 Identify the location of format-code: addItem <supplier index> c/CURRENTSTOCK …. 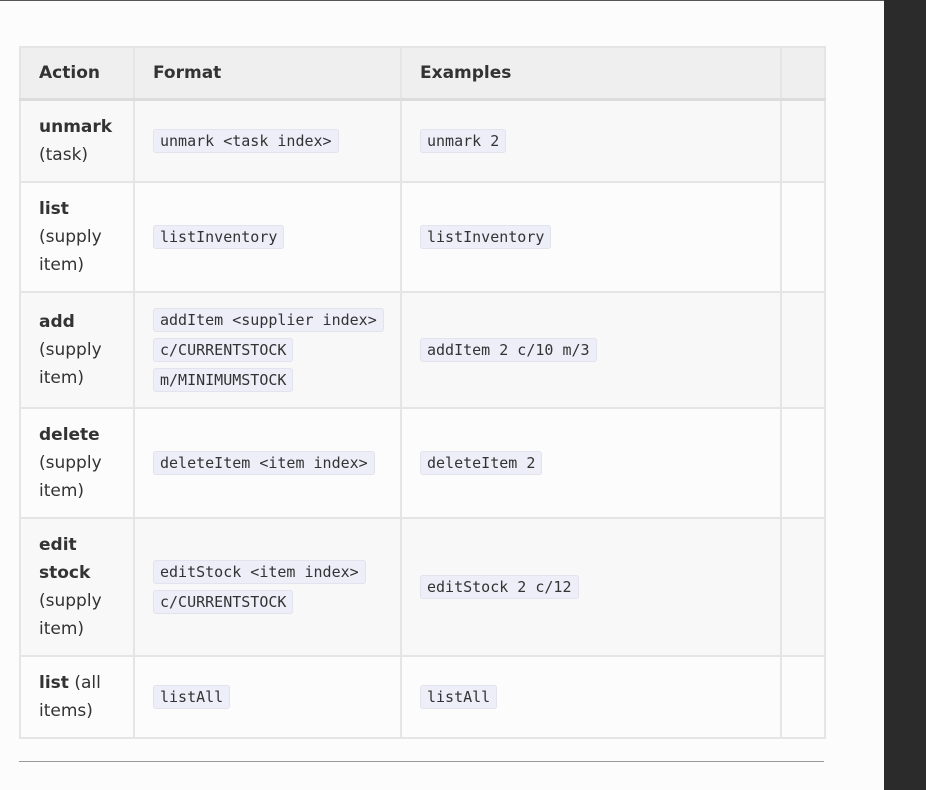
(268, 350).